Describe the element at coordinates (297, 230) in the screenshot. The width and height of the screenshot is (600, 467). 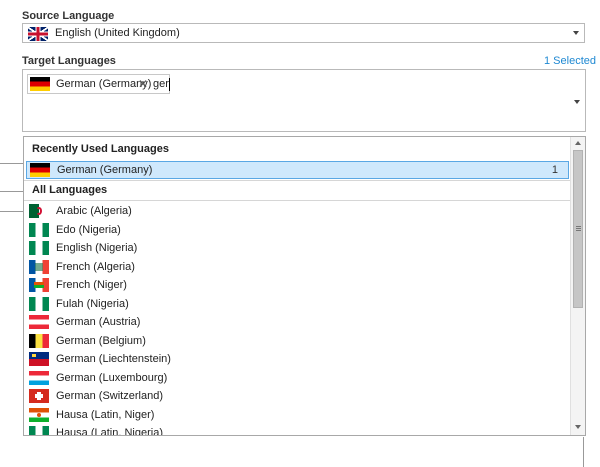
I see `list-item: Edo (Nigeria)` at that location.